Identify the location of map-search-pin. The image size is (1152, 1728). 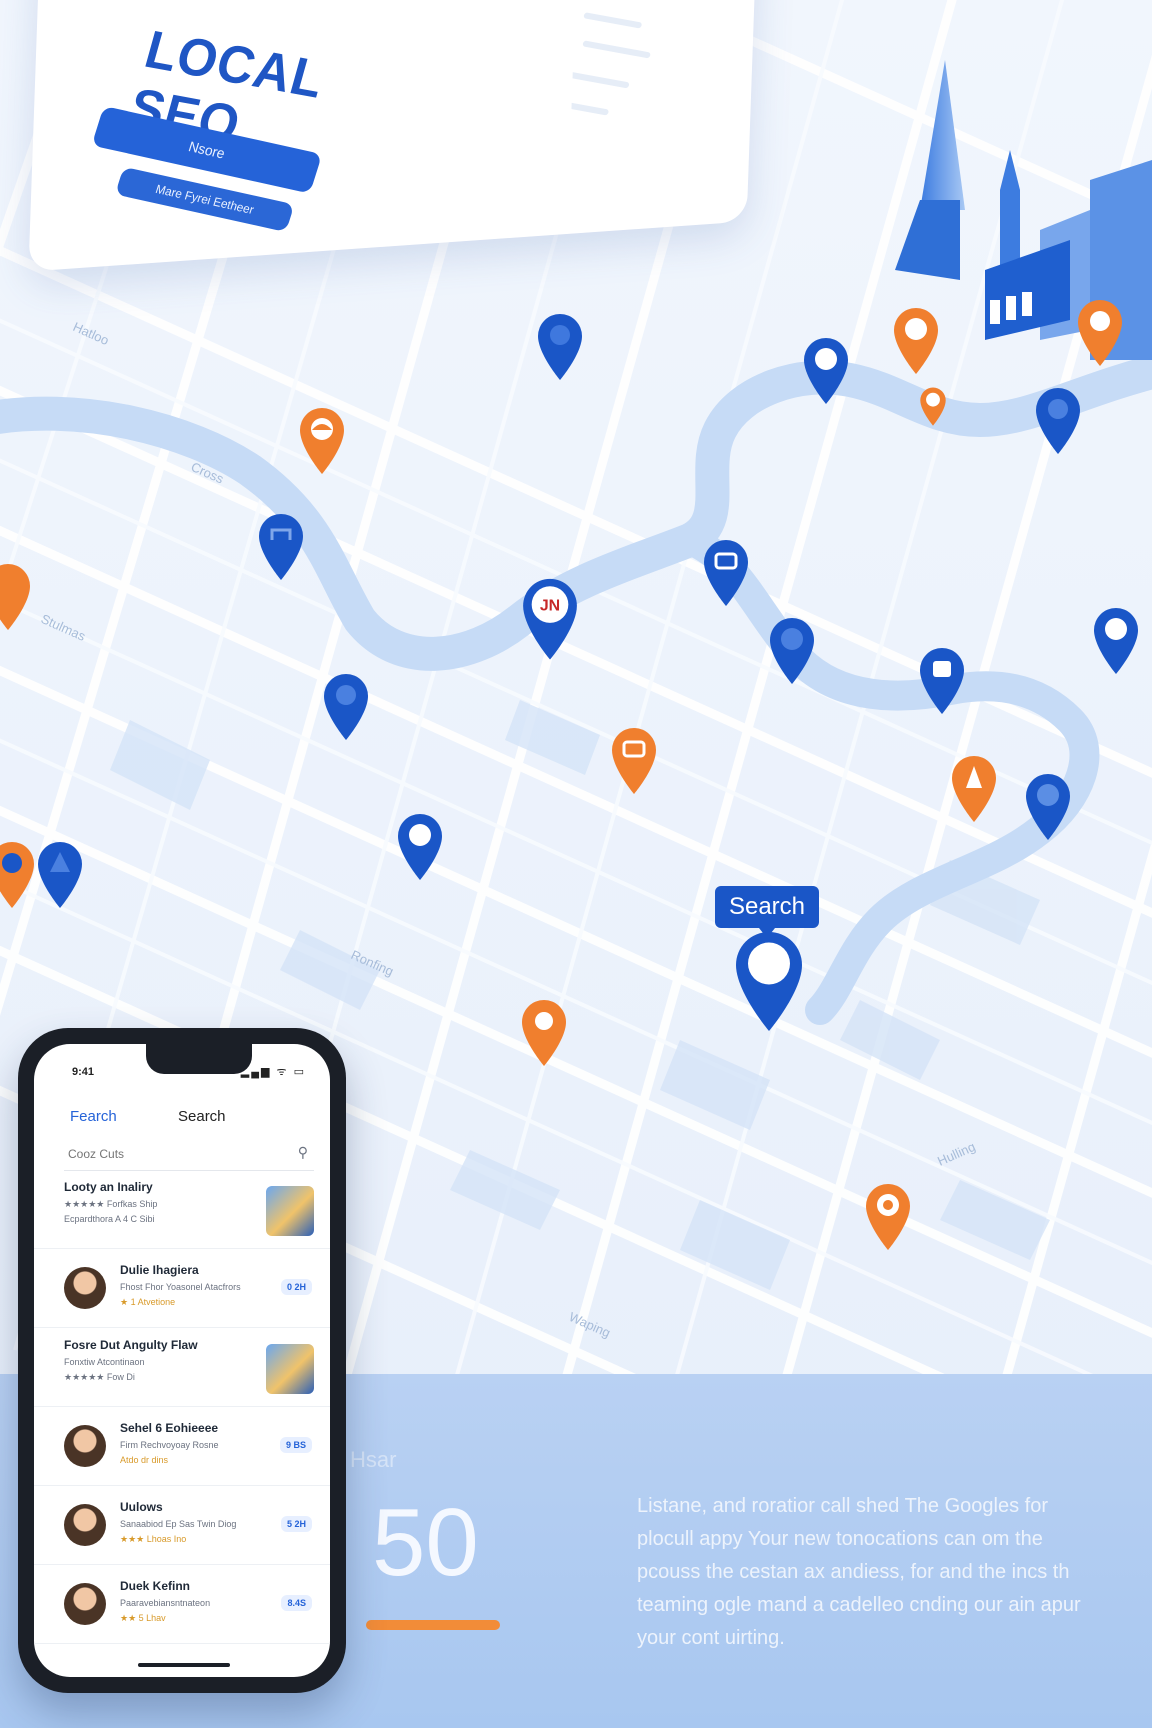
(769, 980).